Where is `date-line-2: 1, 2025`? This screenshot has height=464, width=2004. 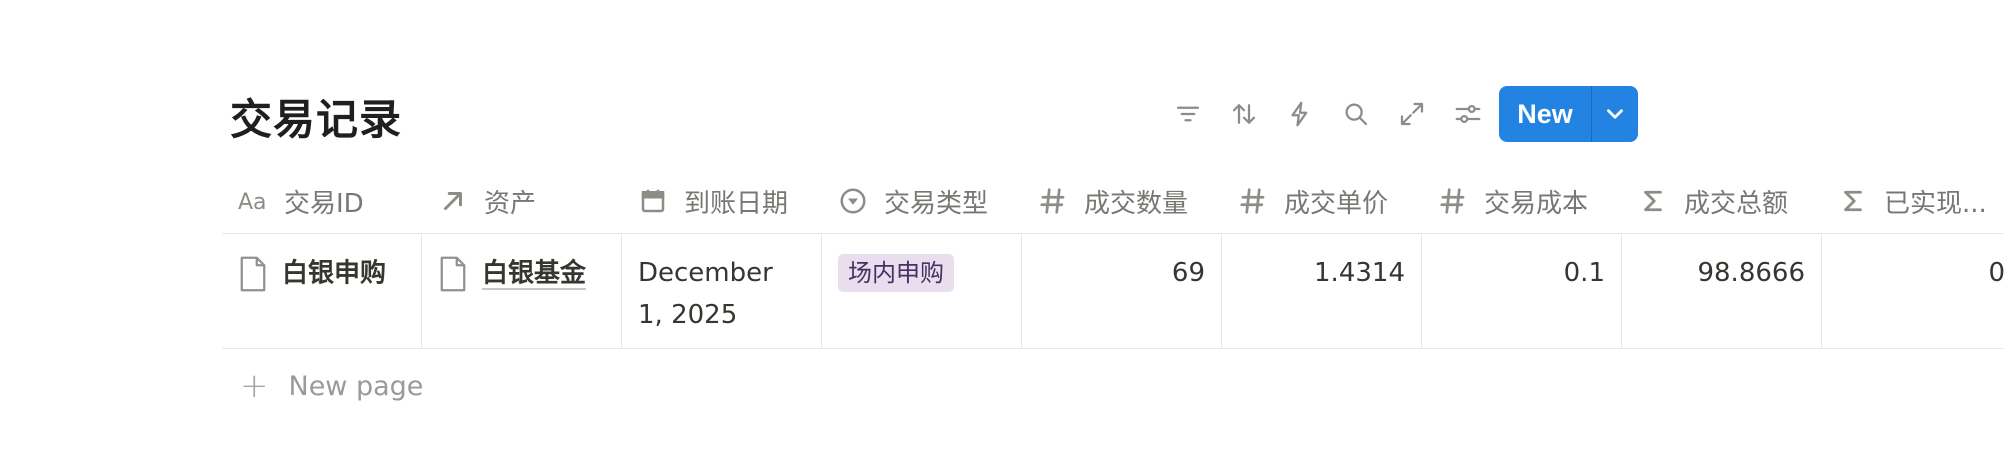 date-line-2: 1, 2025 is located at coordinates (688, 315).